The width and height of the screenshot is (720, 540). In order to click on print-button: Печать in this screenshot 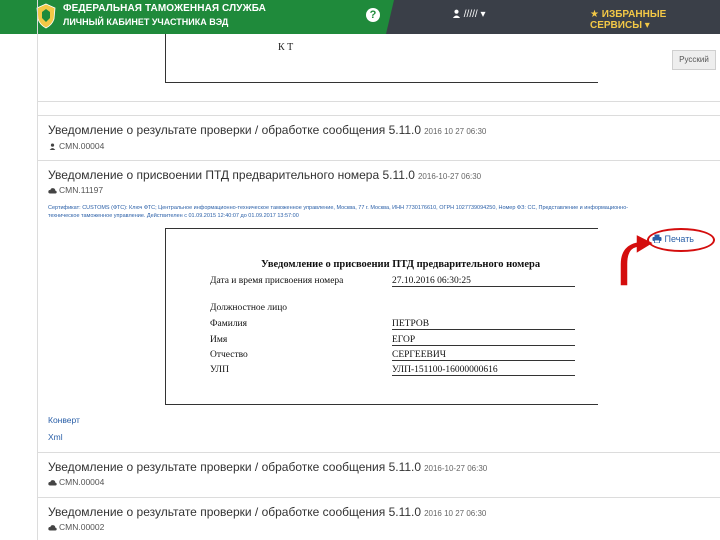, I will do `click(681, 241)`.